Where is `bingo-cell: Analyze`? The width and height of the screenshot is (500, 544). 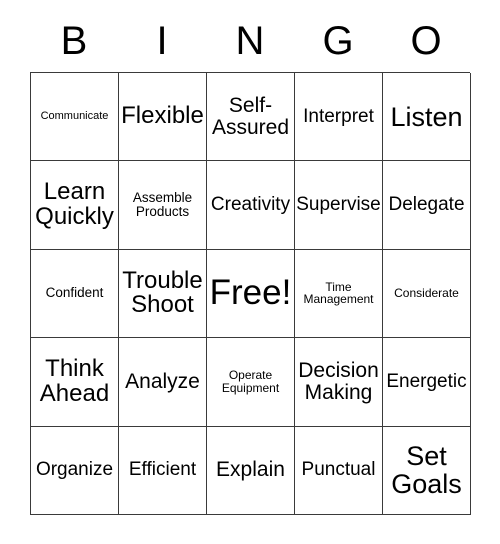
bingo-cell: Analyze is located at coordinates (163, 382).